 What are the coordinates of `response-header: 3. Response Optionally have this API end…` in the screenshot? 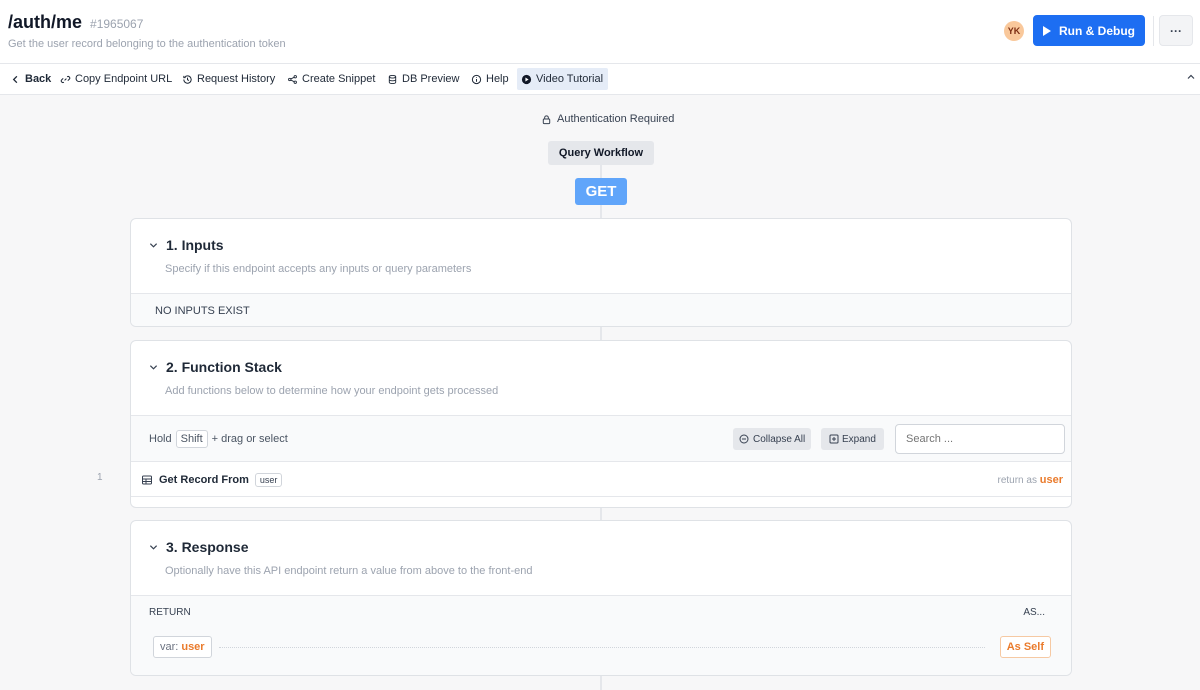 It's located at (601, 558).